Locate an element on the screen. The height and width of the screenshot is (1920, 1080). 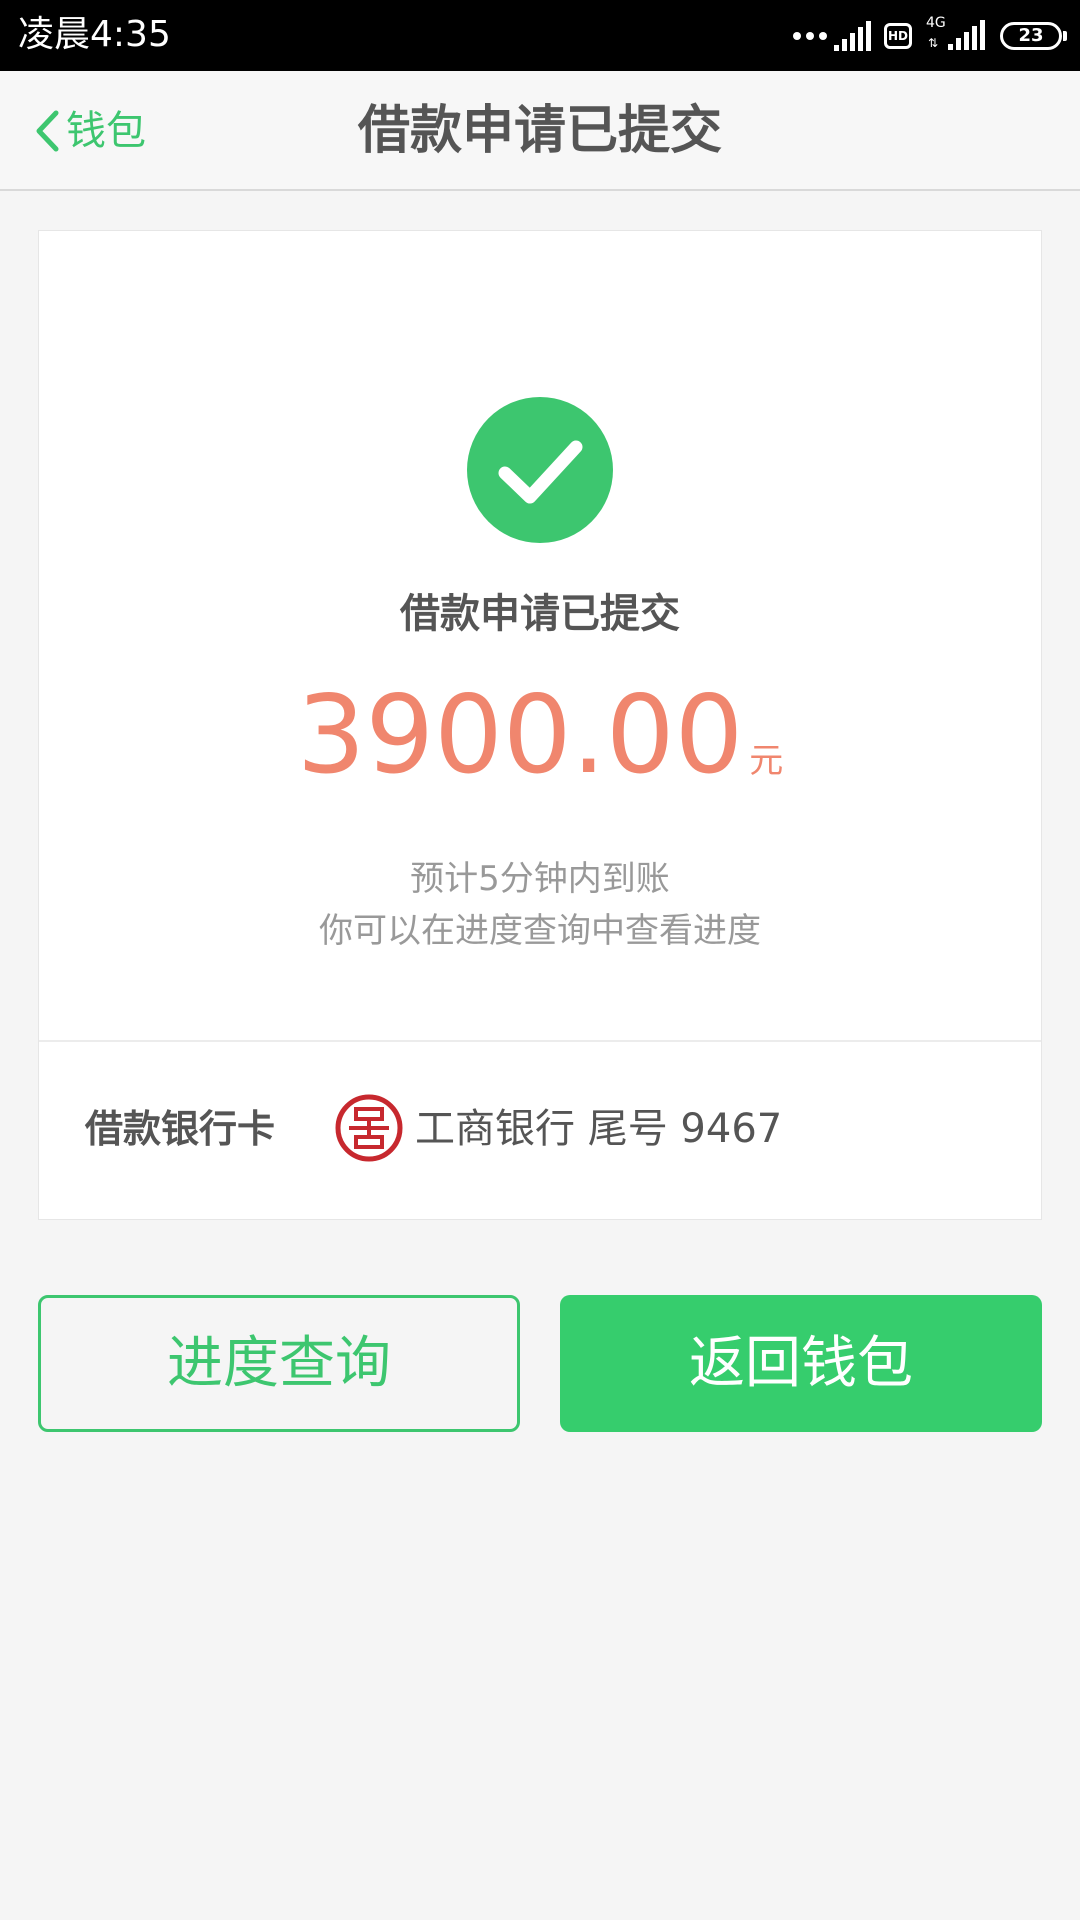
back-to-wallet-button: 返回钱包 is located at coordinates (801, 1363).